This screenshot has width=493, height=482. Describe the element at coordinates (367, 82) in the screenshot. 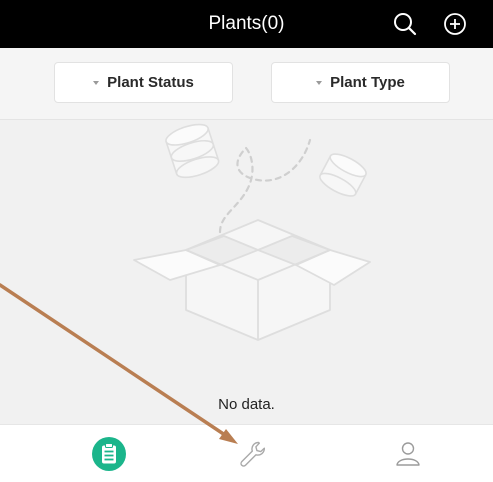

I see `plant-type-label: Plant Type` at that location.